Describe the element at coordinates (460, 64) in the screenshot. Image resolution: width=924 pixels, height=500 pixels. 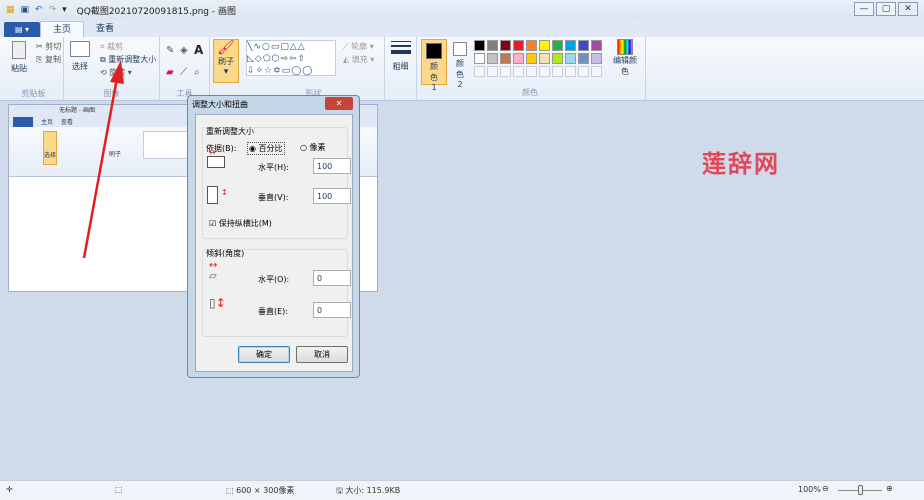
I see `color2-button: 颜色 2` at that location.